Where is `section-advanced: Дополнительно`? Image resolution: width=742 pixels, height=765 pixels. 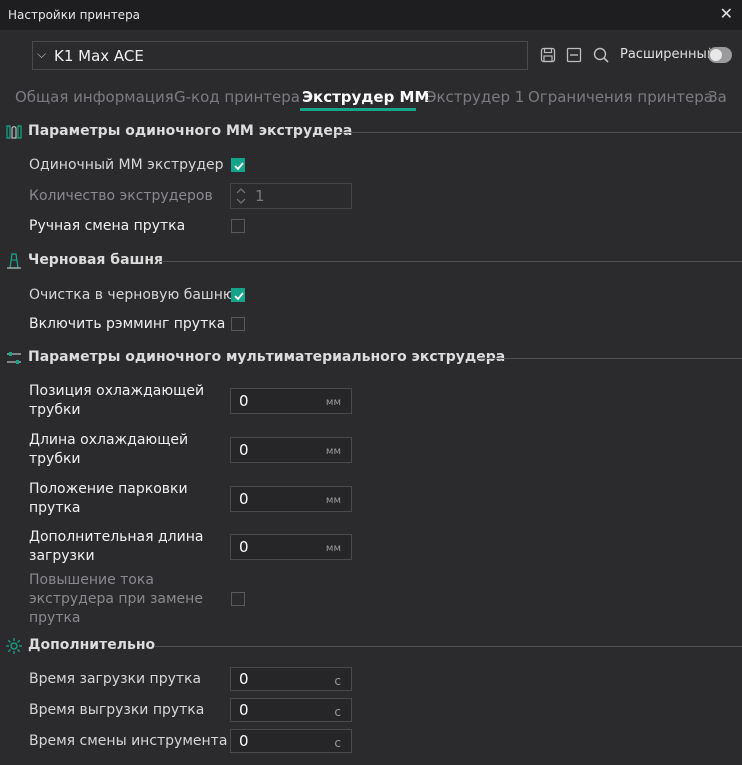 section-advanced: Дополнительно is located at coordinates (371, 646).